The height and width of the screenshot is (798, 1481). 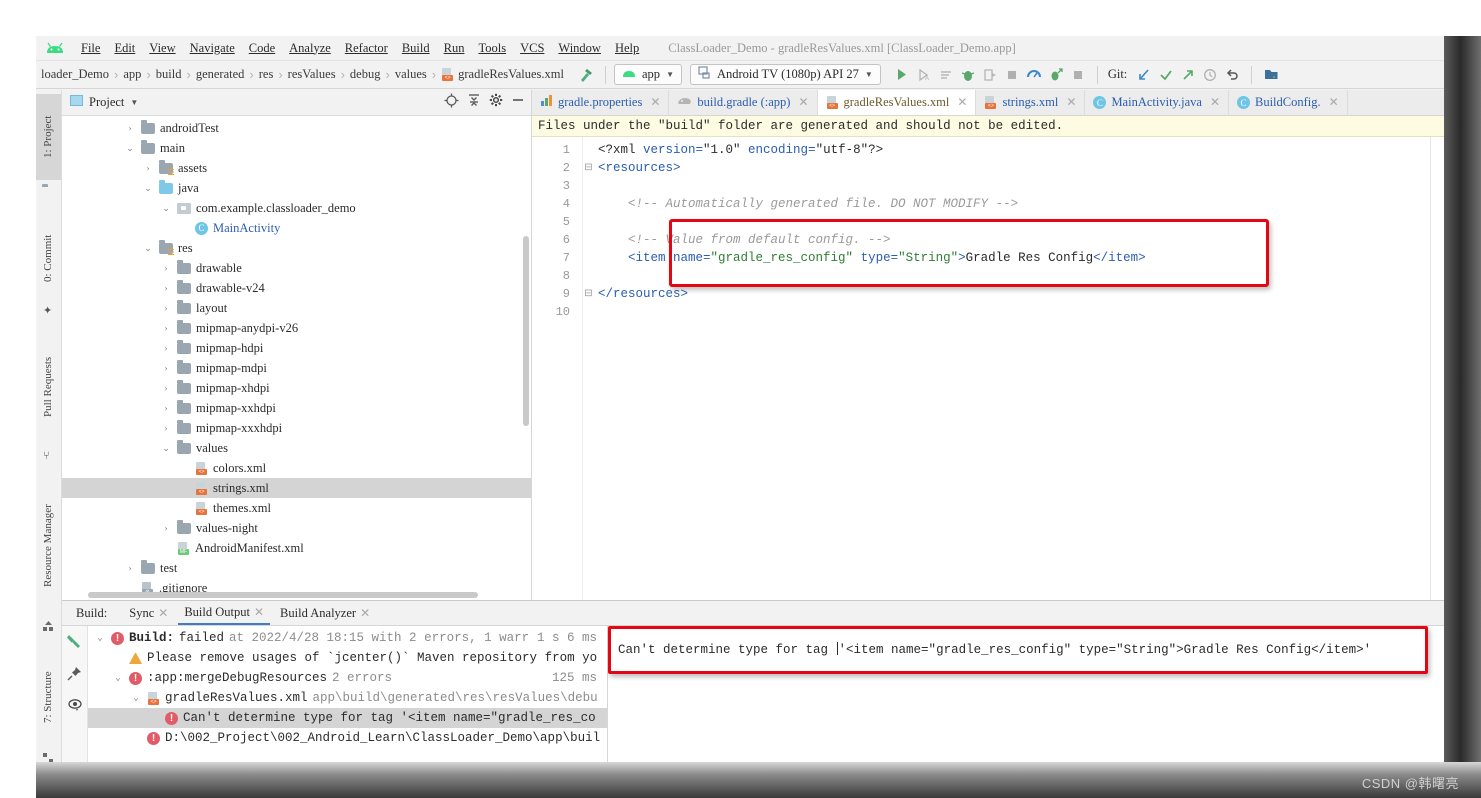 I want to click on editor-tab: gradle.properties ✕, so click(x=601, y=102).